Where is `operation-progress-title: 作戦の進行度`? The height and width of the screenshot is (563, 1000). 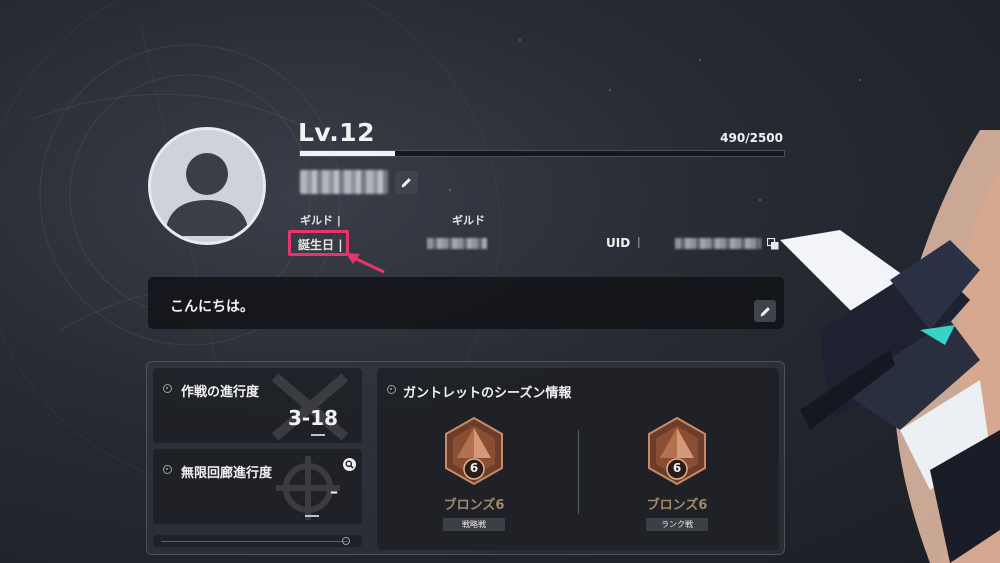 operation-progress-title: 作戦の進行度 is located at coordinates (220, 392).